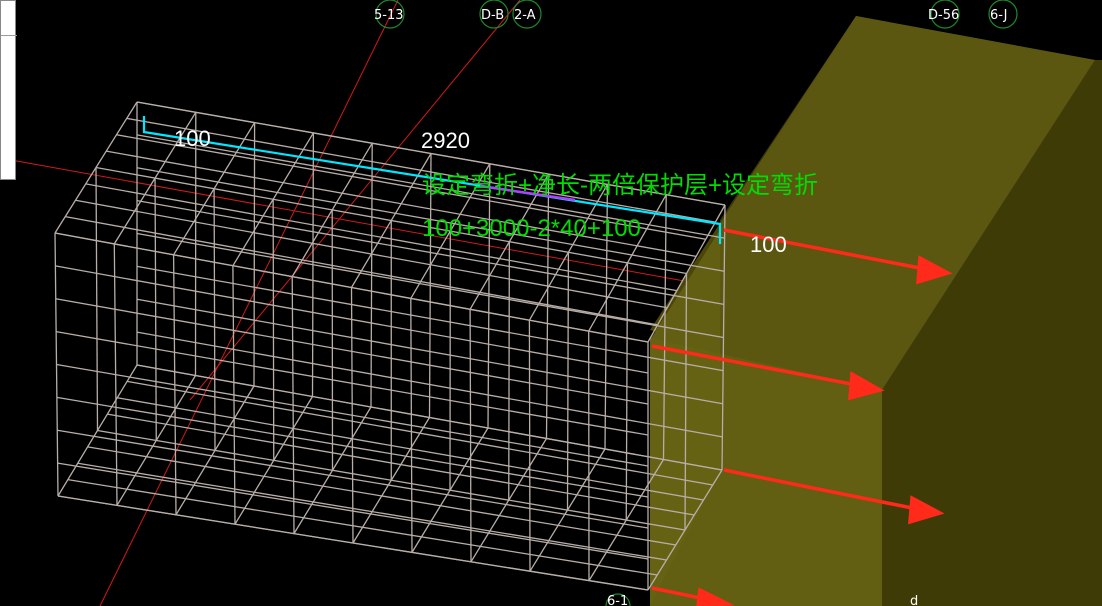 The height and width of the screenshot is (606, 1102). I want to click on axis-label-6-j: 6-J, so click(999, 15).